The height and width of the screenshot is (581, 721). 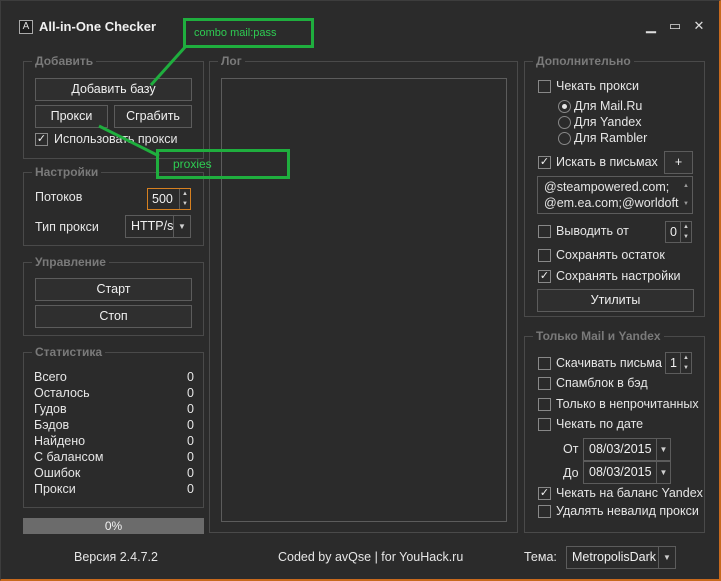 What do you see at coordinates (153, 116) in the screenshot?
I see `grab-button: Сграбить` at bounding box center [153, 116].